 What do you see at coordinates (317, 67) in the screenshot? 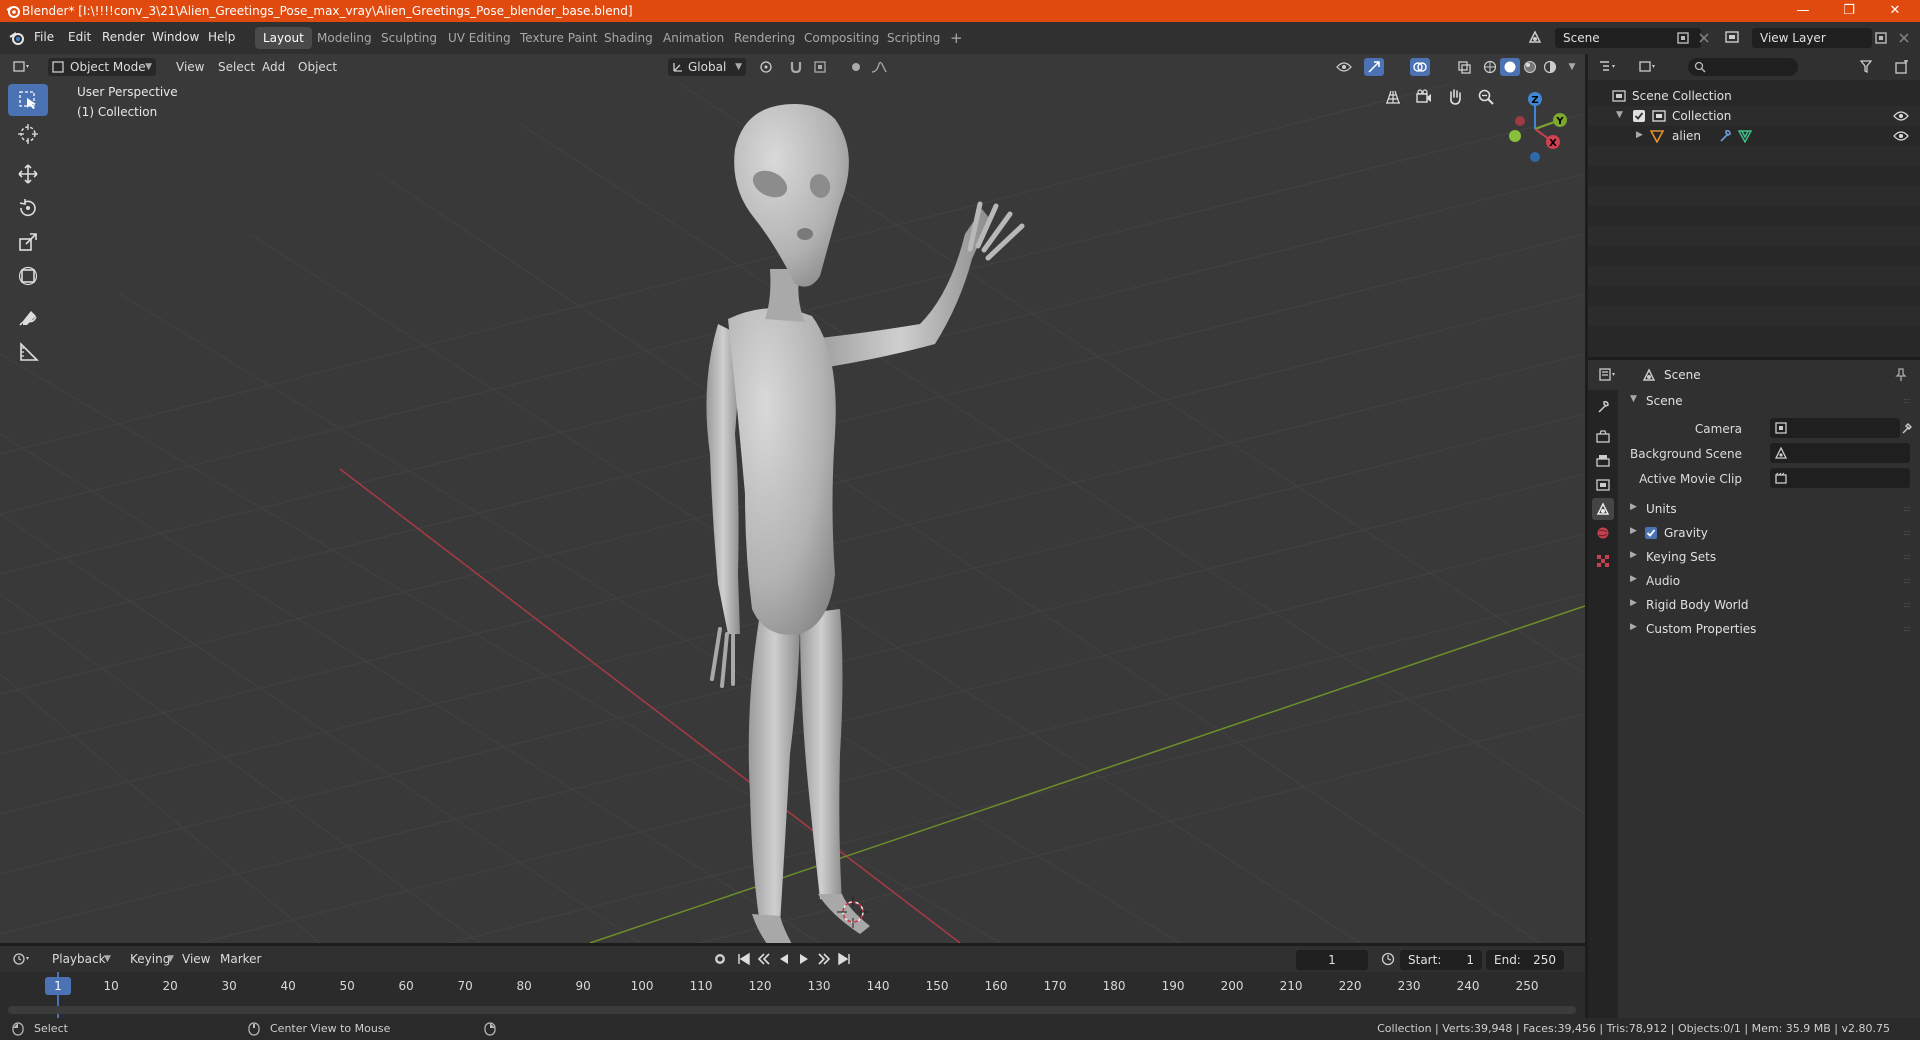
I see `menu-object: Object` at bounding box center [317, 67].